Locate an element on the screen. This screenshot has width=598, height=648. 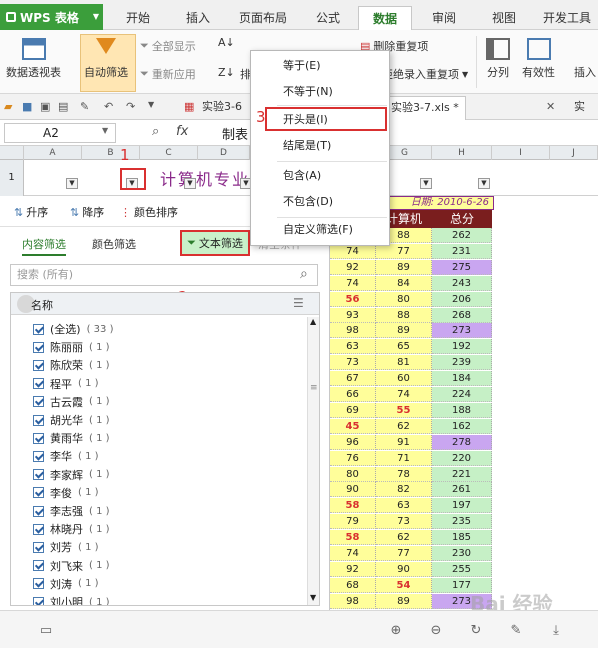
list-item: 林晓丹 ( 1 ) is located at coordinates (71, 529).